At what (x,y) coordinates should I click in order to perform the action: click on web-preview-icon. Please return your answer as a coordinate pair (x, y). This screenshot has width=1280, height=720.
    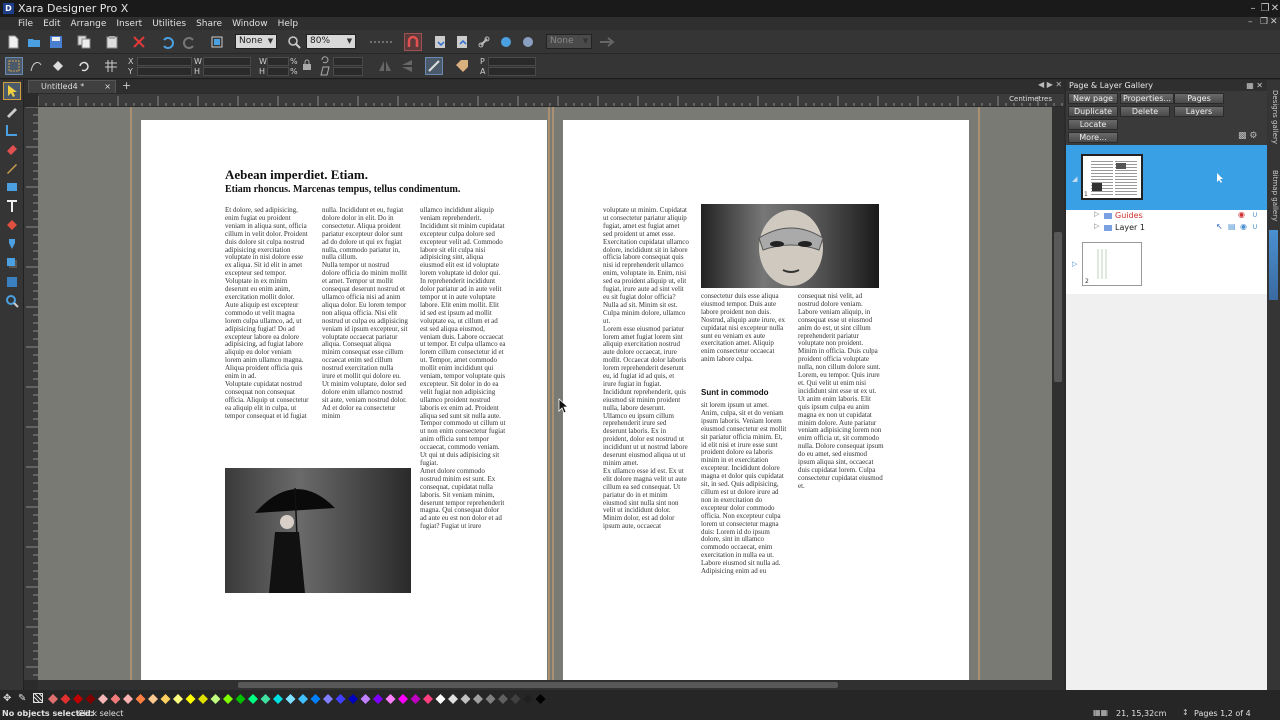
    Looking at the image, I should click on (506, 42).